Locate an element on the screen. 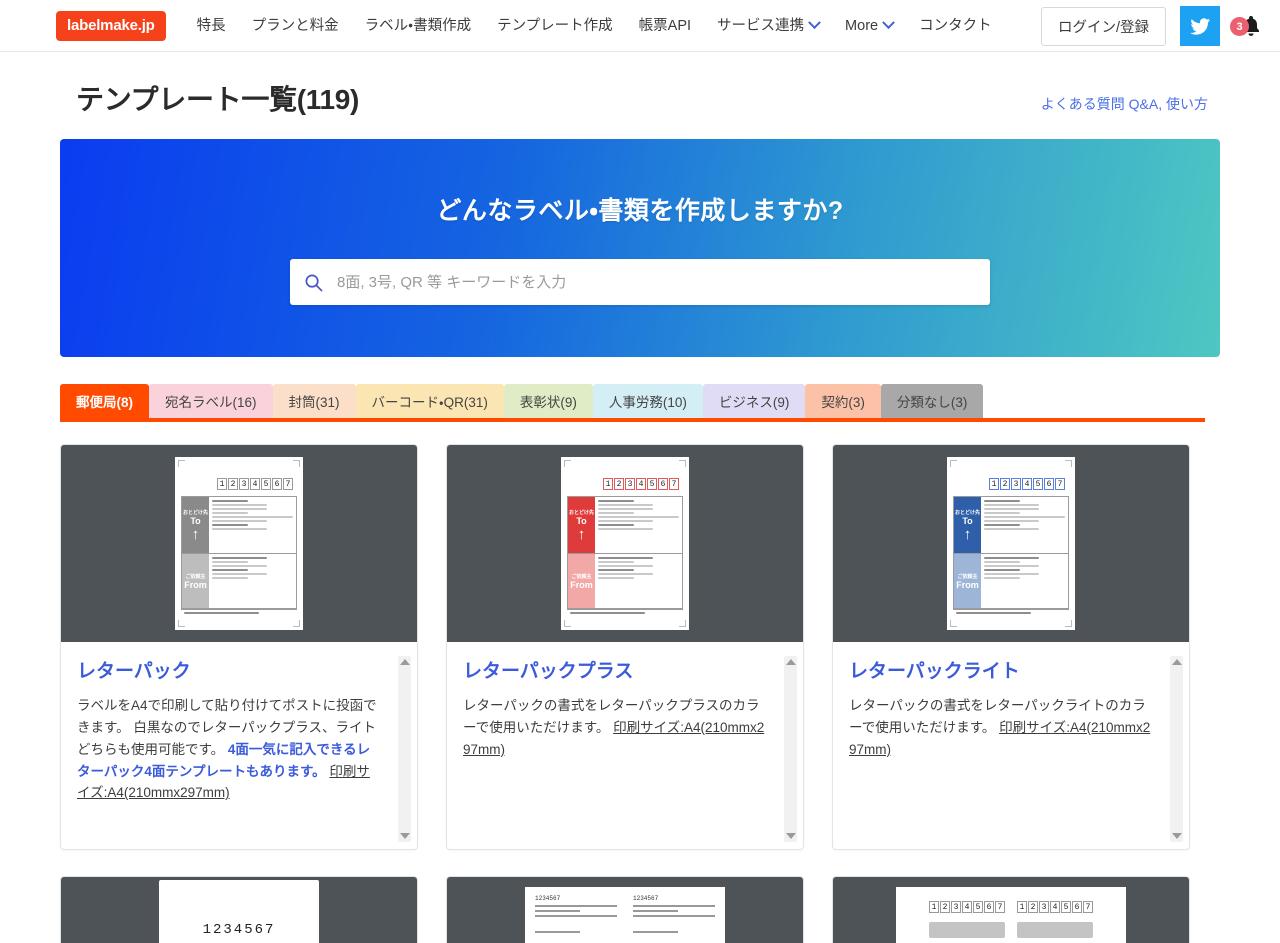 This screenshot has height=943, width=1280. hero-title: どんなラベル・書類を作成しますか? is located at coordinates (640, 211).